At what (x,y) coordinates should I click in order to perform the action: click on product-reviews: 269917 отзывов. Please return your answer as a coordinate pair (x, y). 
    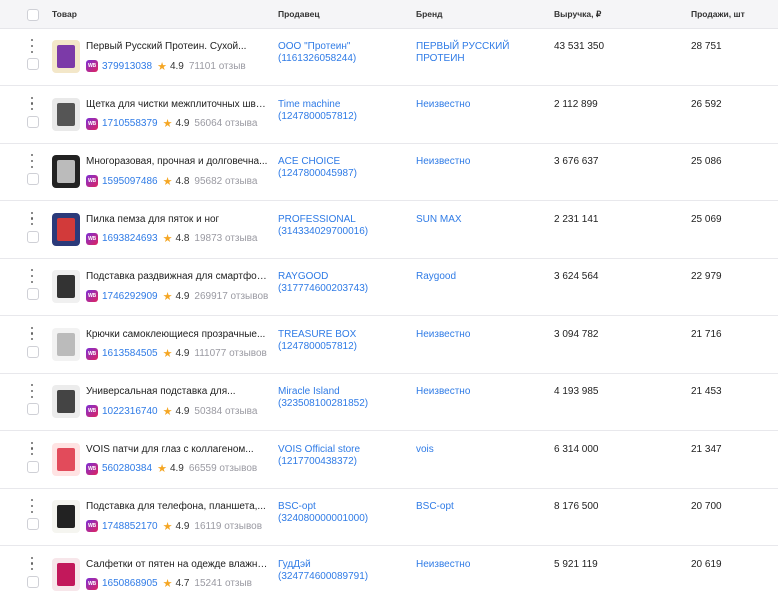
    Looking at the image, I should click on (231, 296).